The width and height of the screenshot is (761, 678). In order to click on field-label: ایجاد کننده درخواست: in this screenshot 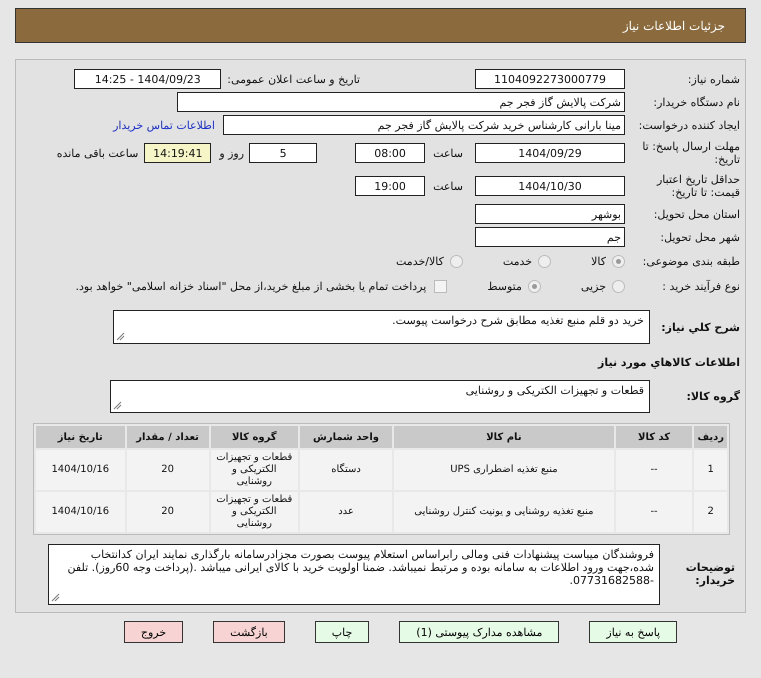, I will do `click(689, 125)`.